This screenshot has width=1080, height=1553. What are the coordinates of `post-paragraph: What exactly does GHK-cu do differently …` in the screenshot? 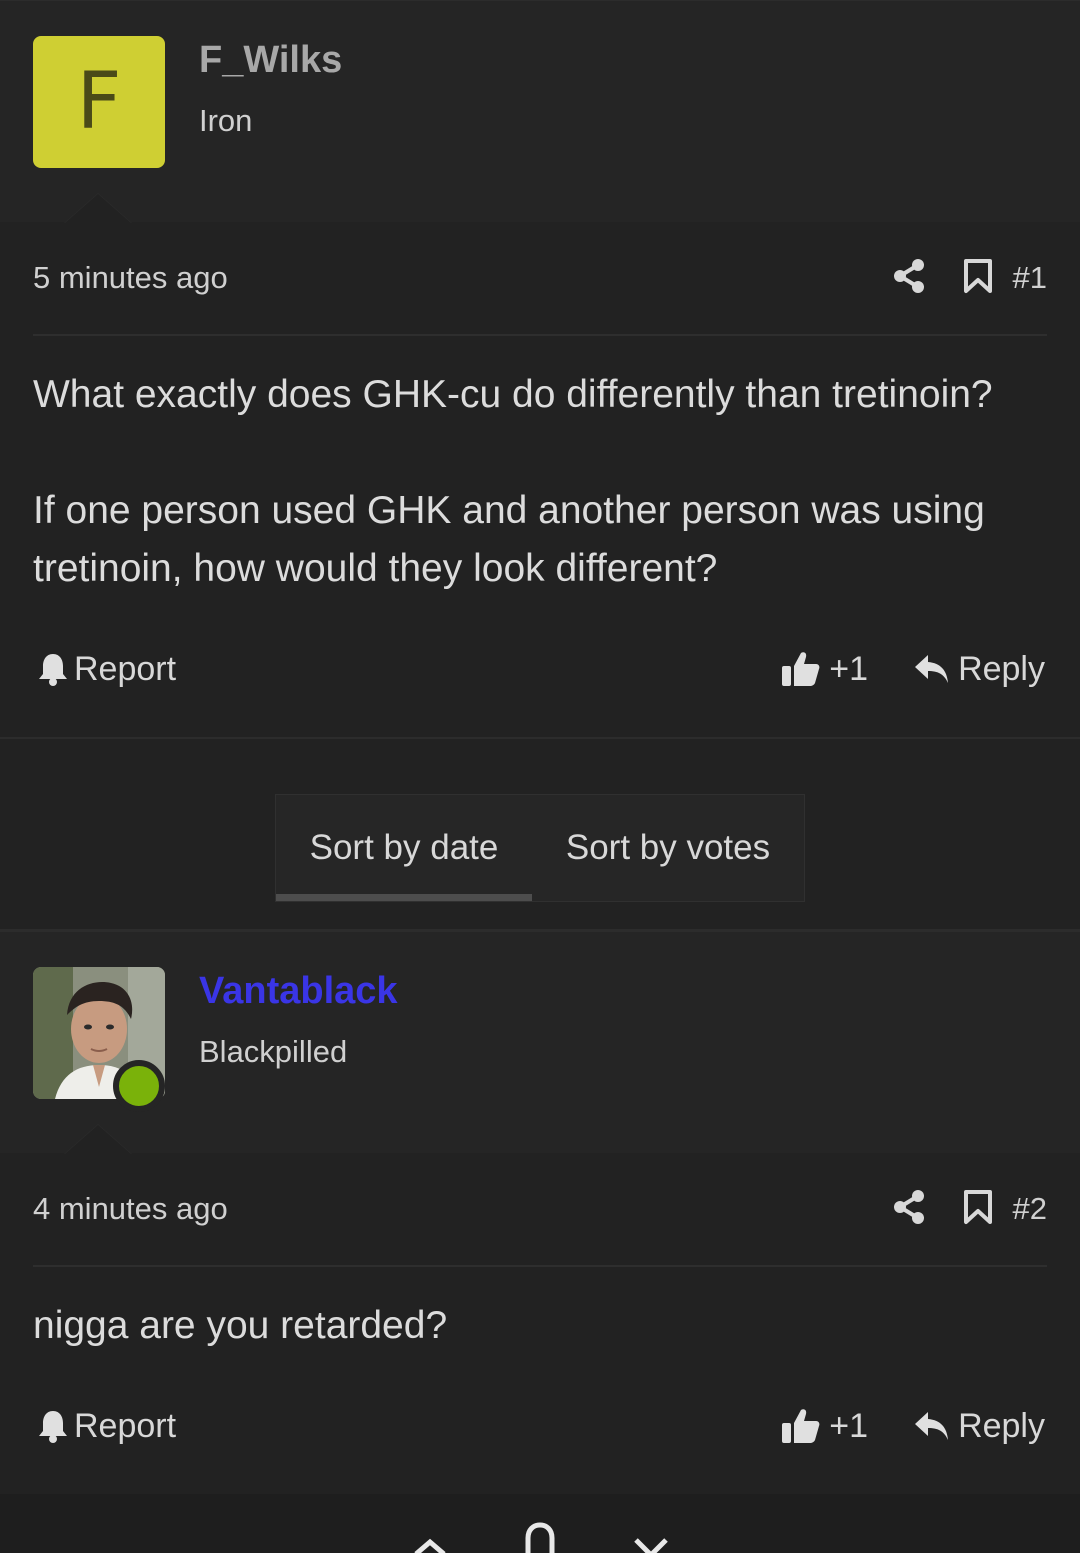 It's located at (513, 394).